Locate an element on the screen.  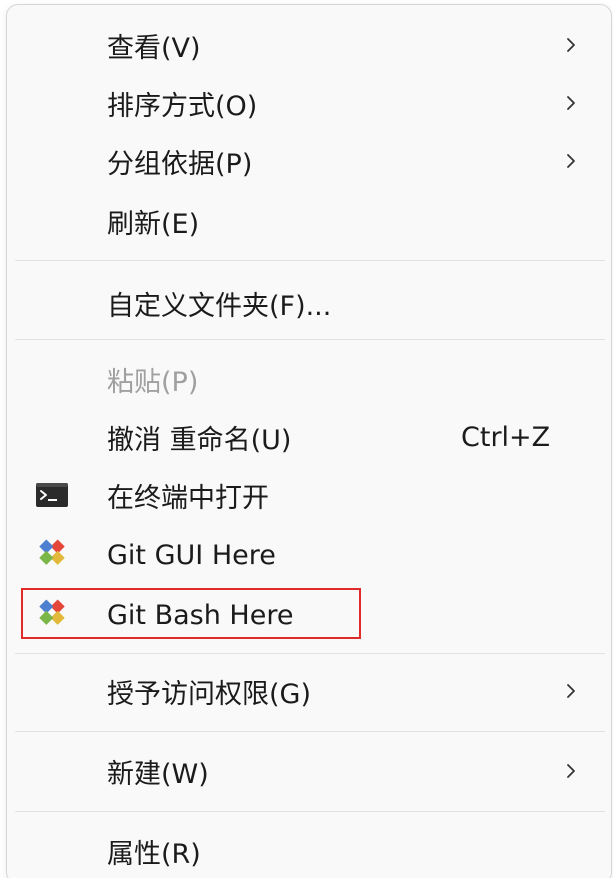
menu-item-label: 撤消 重命名(U) is located at coordinates (199, 440).